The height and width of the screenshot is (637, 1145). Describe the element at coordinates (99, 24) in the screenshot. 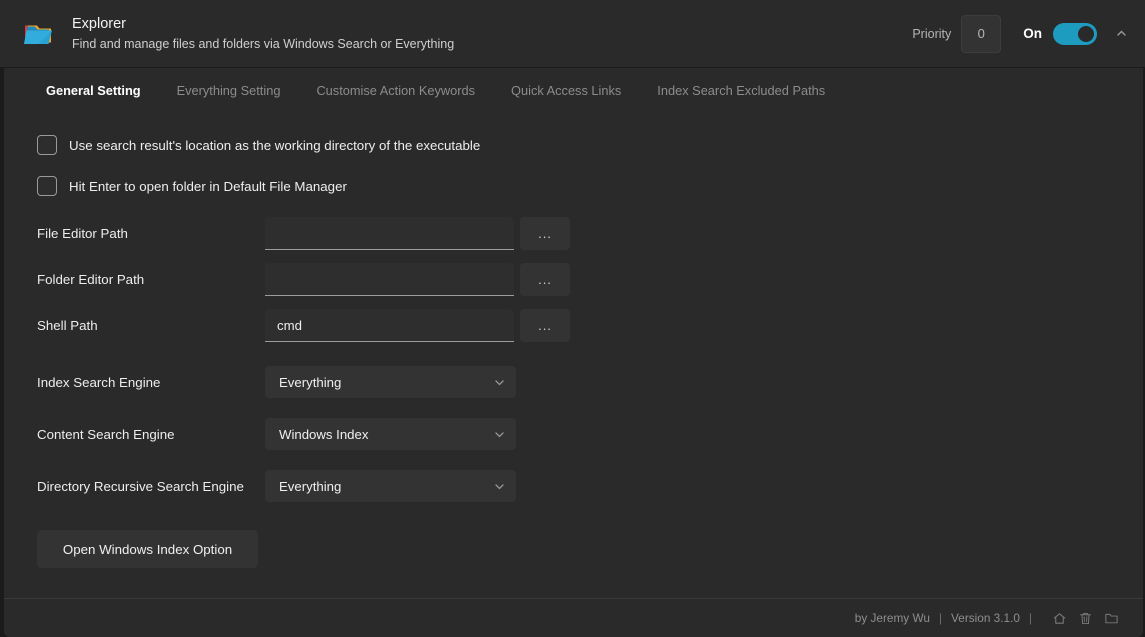

I see `page-title: Explorer` at that location.